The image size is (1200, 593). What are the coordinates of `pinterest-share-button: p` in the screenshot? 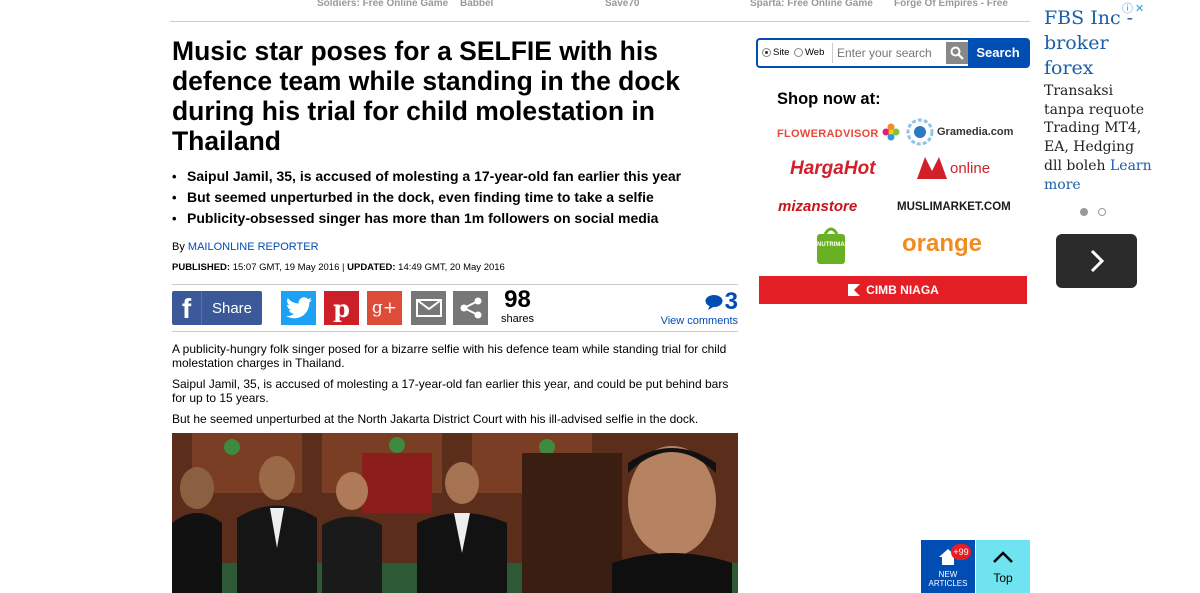 It's located at (341, 308).